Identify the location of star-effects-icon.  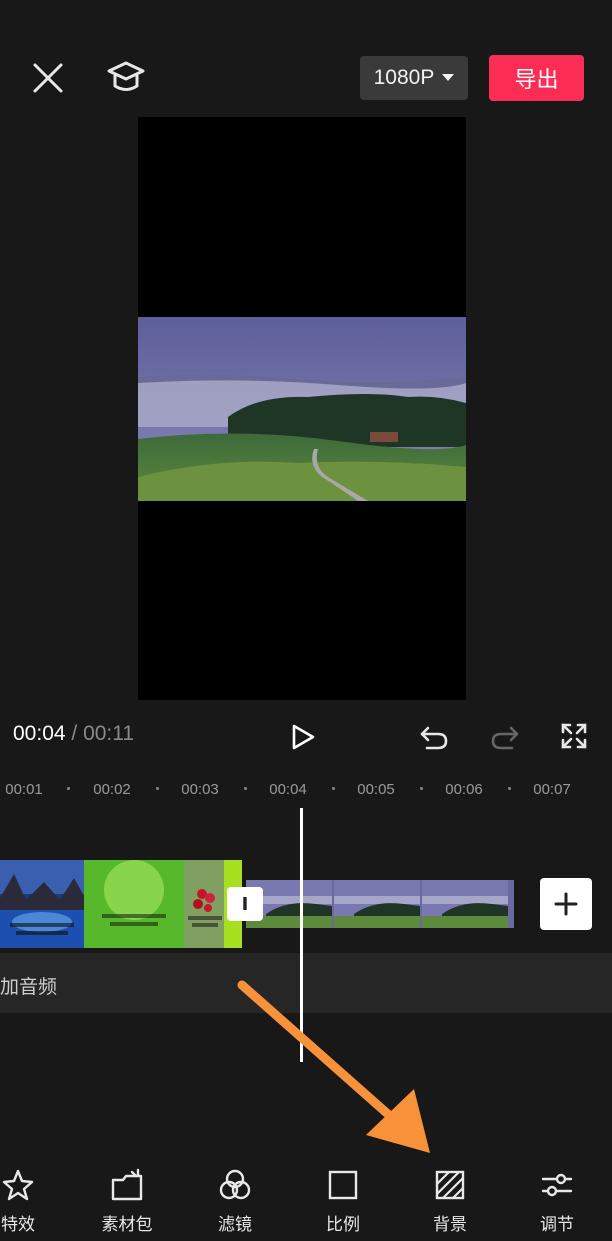
(18, 1185).